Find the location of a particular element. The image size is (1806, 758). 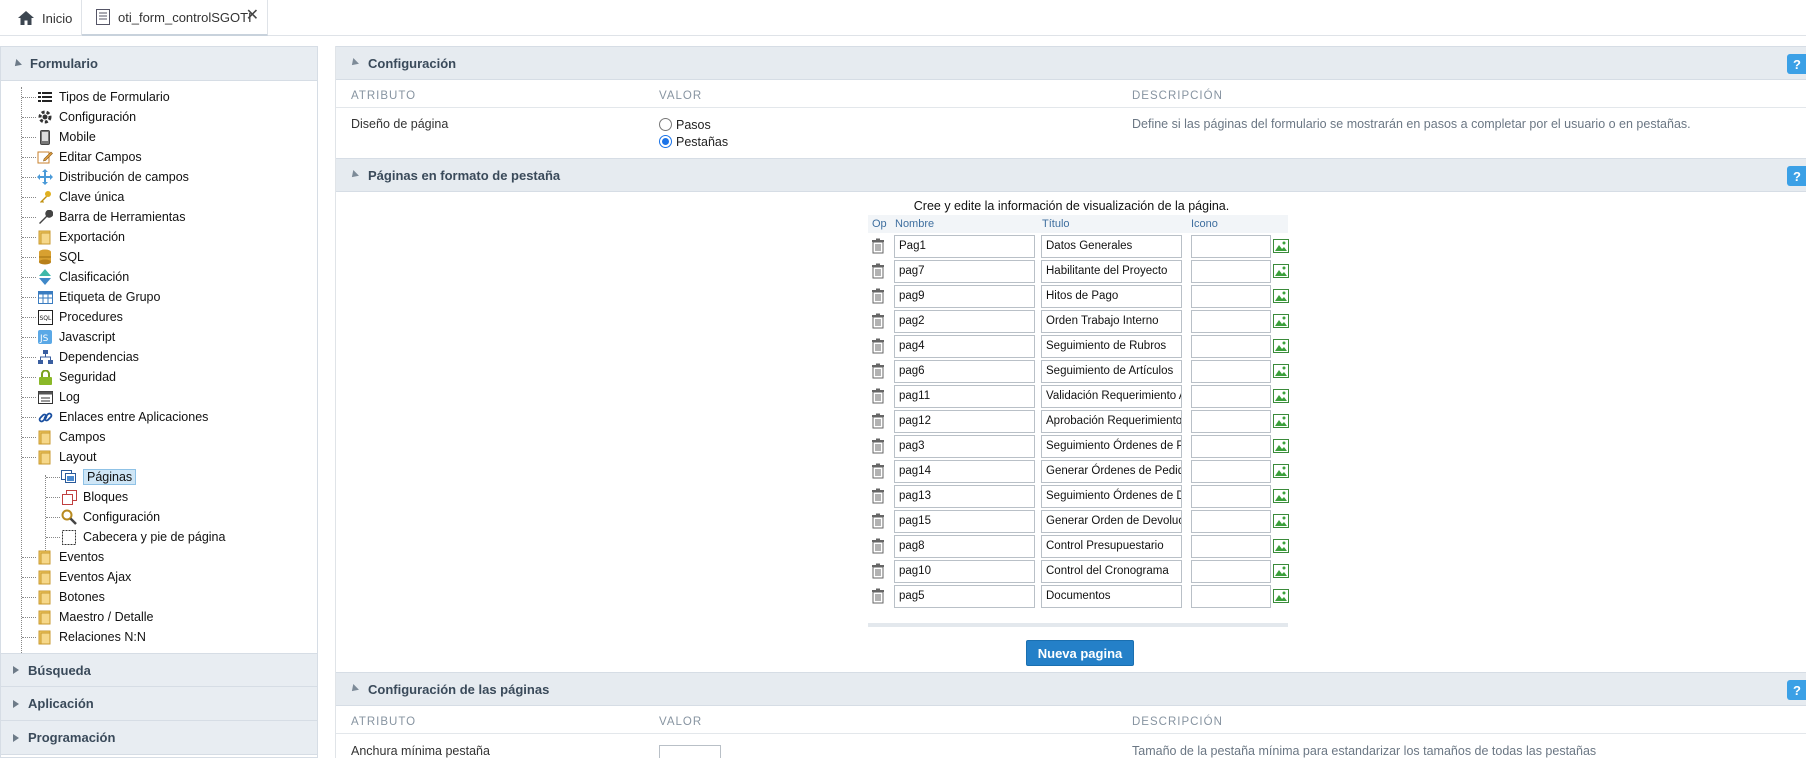

tab-form: oti_form_controlSGOTI ✕ is located at coordinates (175, 18).